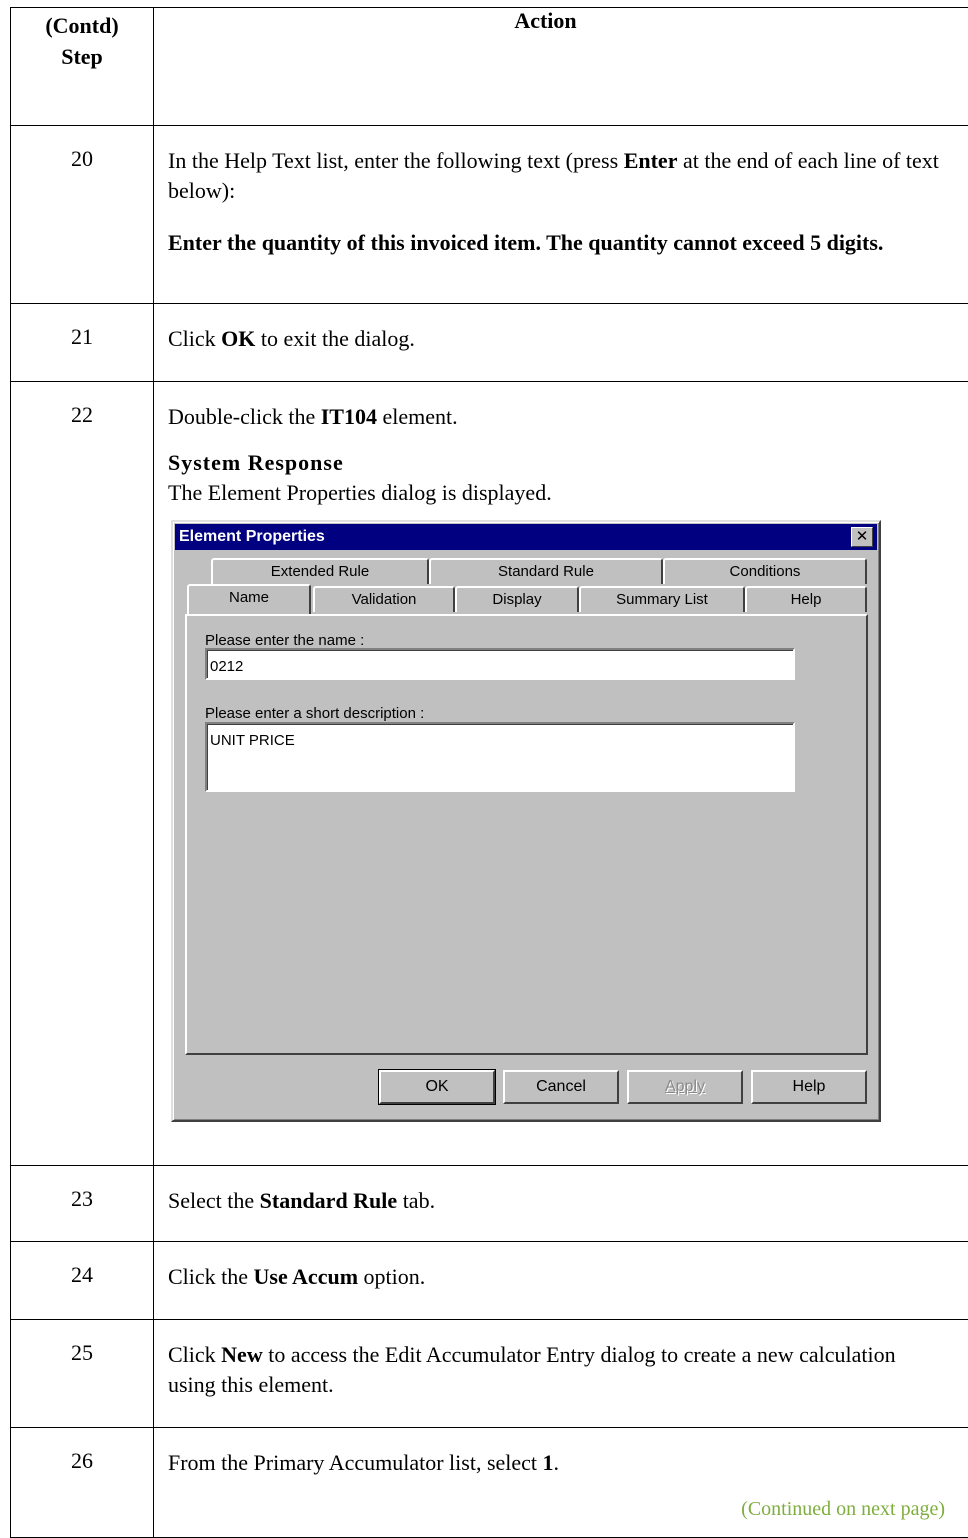 This screenshot has height=1538, width=968. What do you see at coordinates (320, 571) in the screenshot?
I see `tab-extended-rule: Extended Rule` at bounding box center [320, 571].